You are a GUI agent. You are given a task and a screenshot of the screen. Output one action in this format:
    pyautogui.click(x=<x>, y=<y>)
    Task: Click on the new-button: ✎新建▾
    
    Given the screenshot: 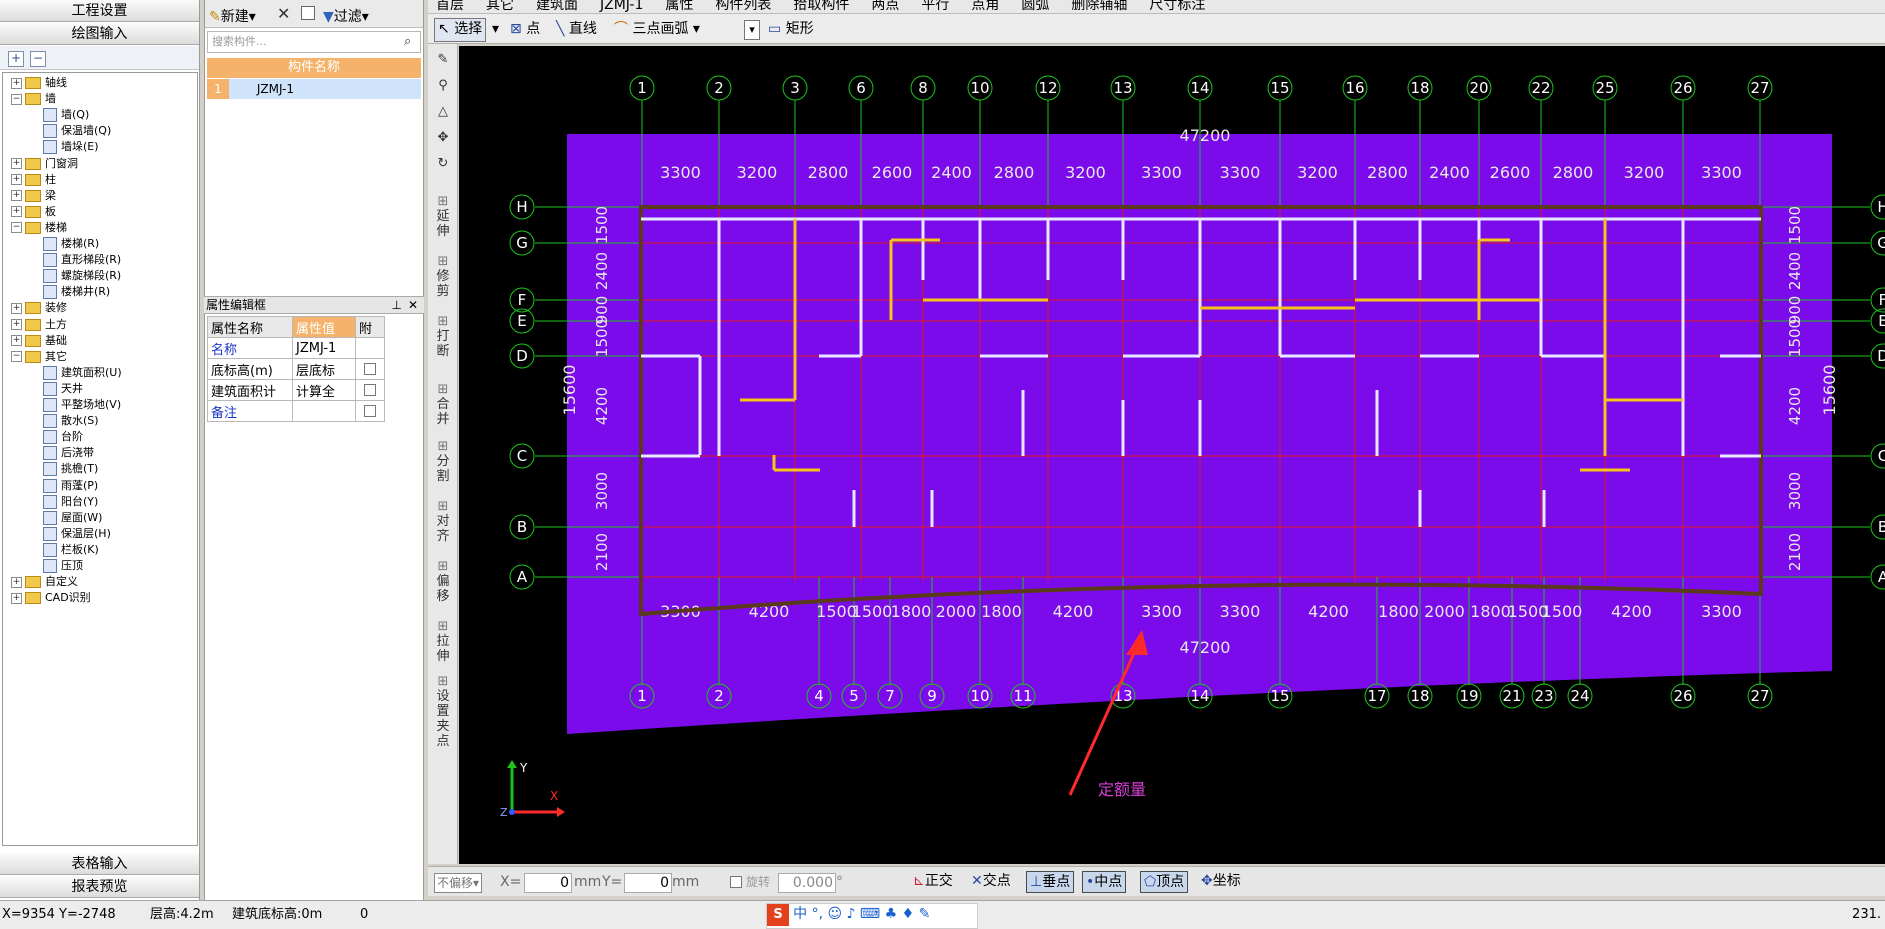 What is the action you would take?
    pyautogui.click(x=232, y=16)
    